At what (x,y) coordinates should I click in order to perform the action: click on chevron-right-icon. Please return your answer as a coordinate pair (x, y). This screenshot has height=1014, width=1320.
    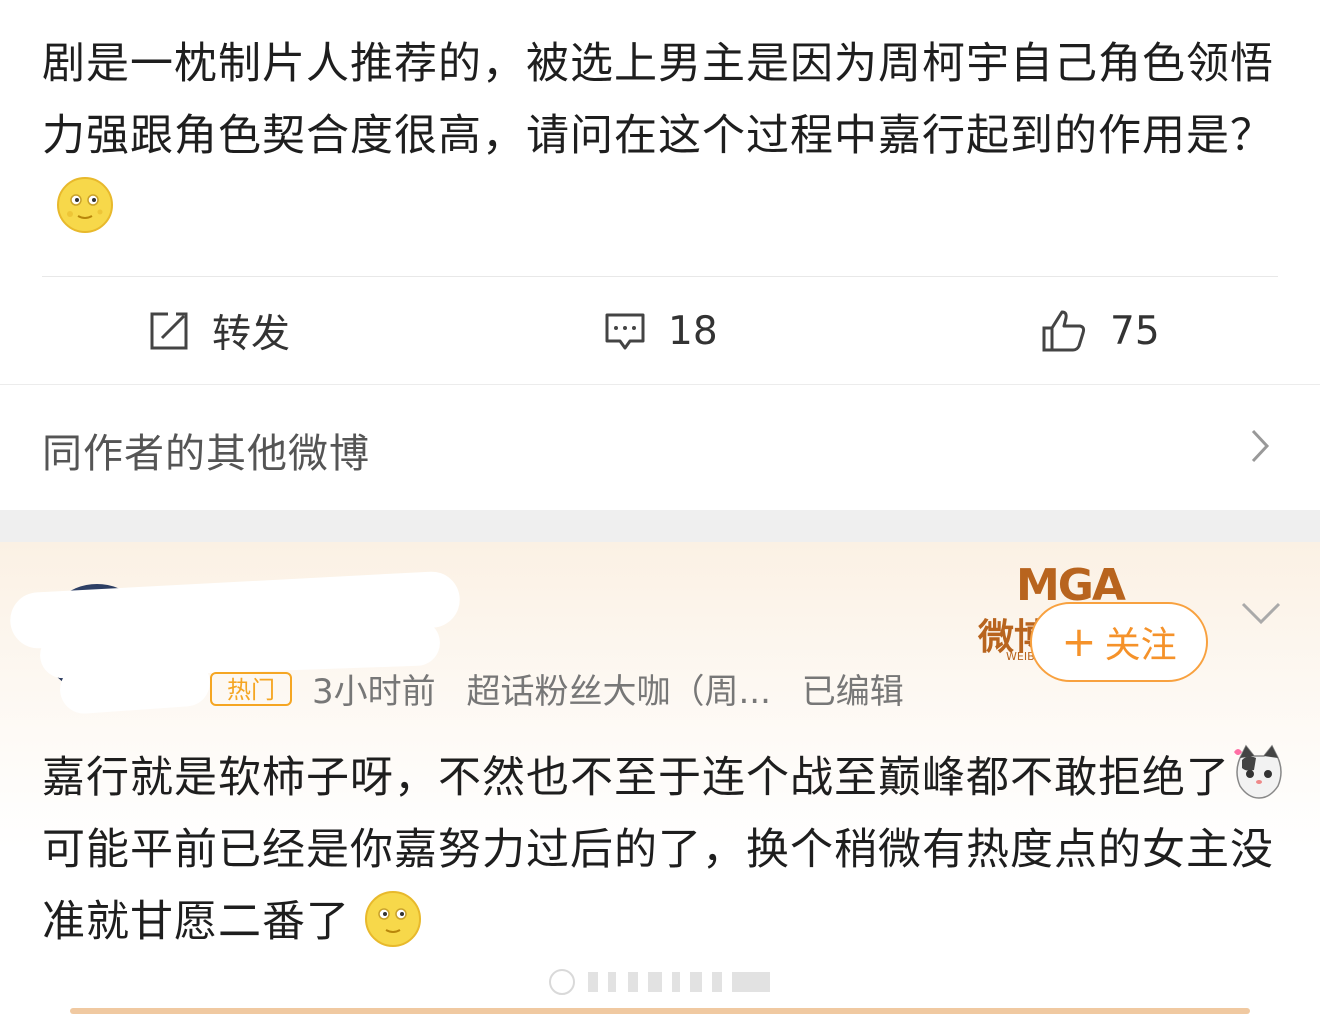
    Looking at the image, I should click on (1260, 446).